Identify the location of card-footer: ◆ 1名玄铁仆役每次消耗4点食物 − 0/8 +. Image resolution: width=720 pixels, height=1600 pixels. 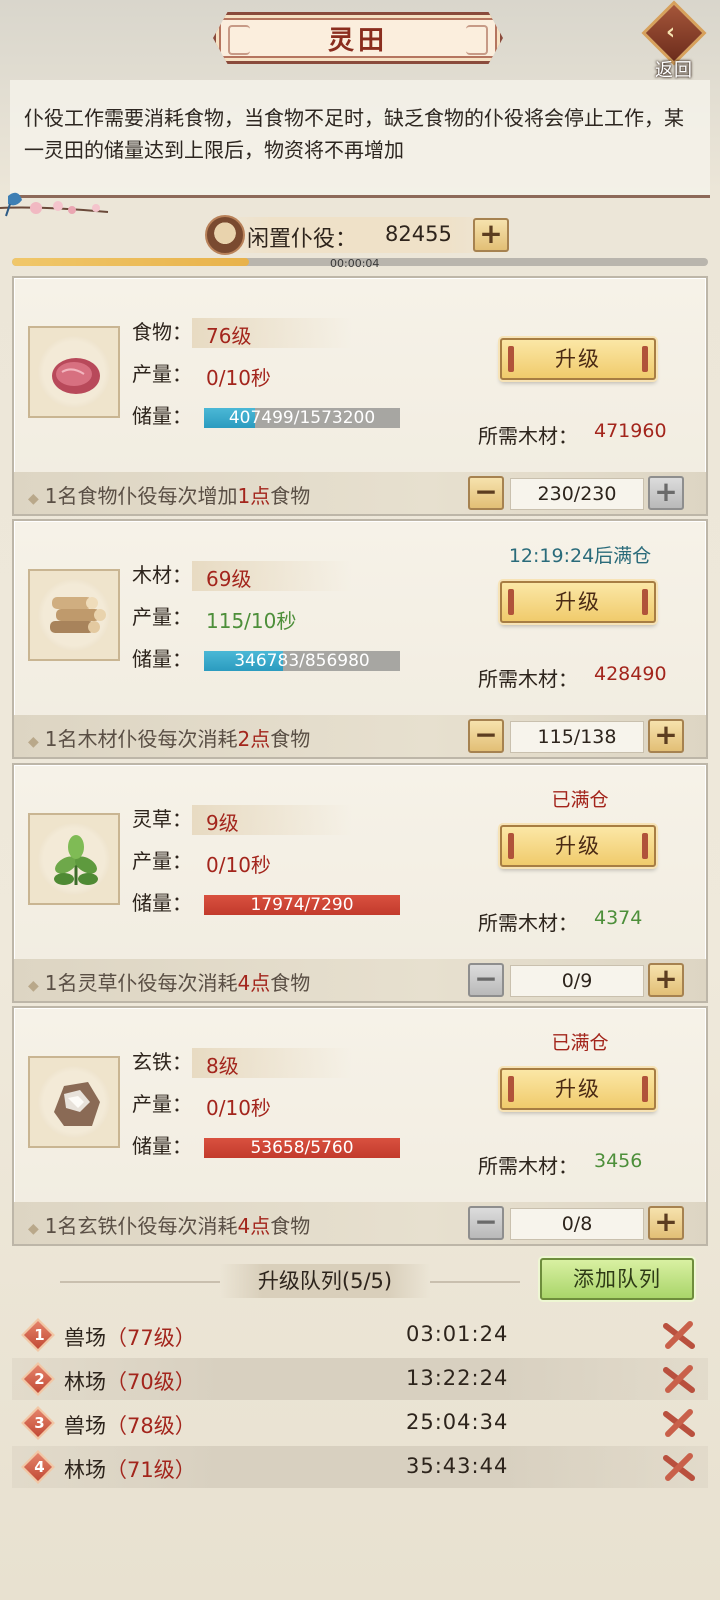
(360, 1223).